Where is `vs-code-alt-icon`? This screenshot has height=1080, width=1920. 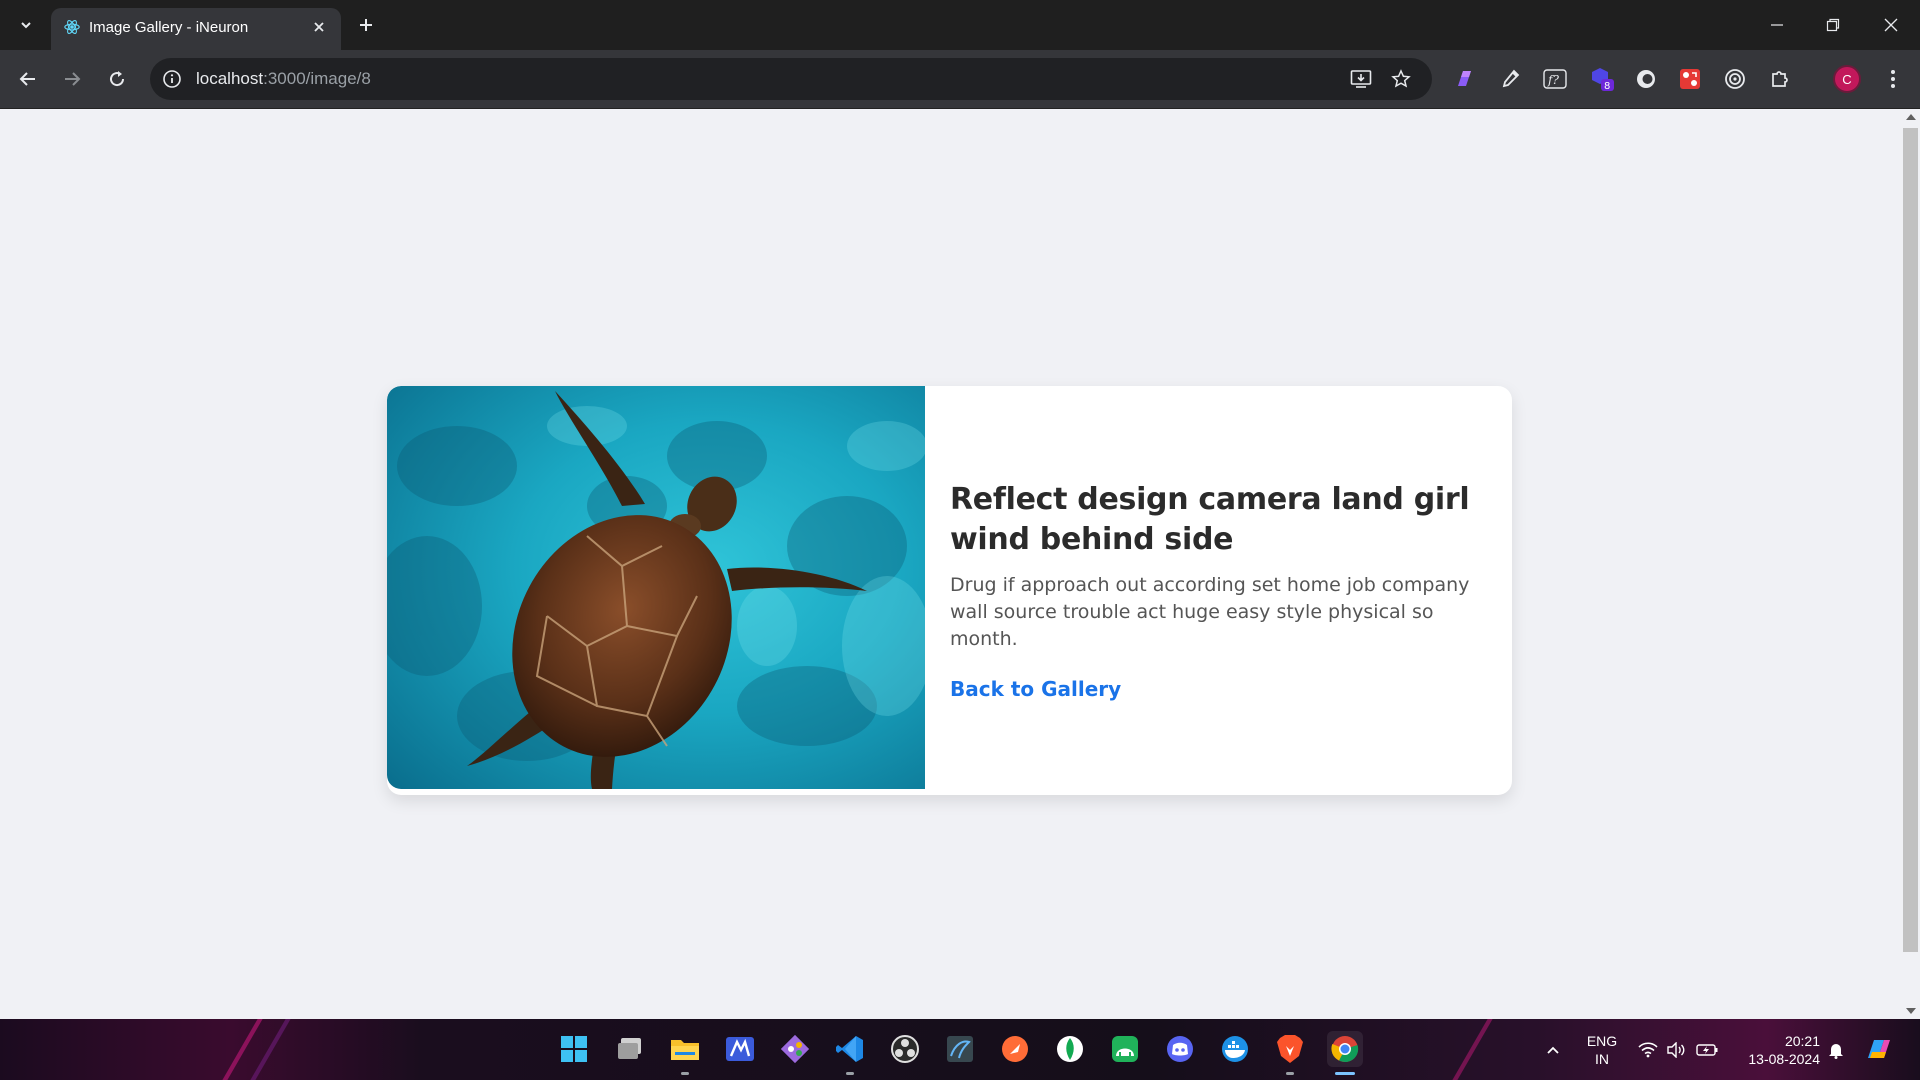 vs-code-alt-icon is located at coordinates (740, 1049).